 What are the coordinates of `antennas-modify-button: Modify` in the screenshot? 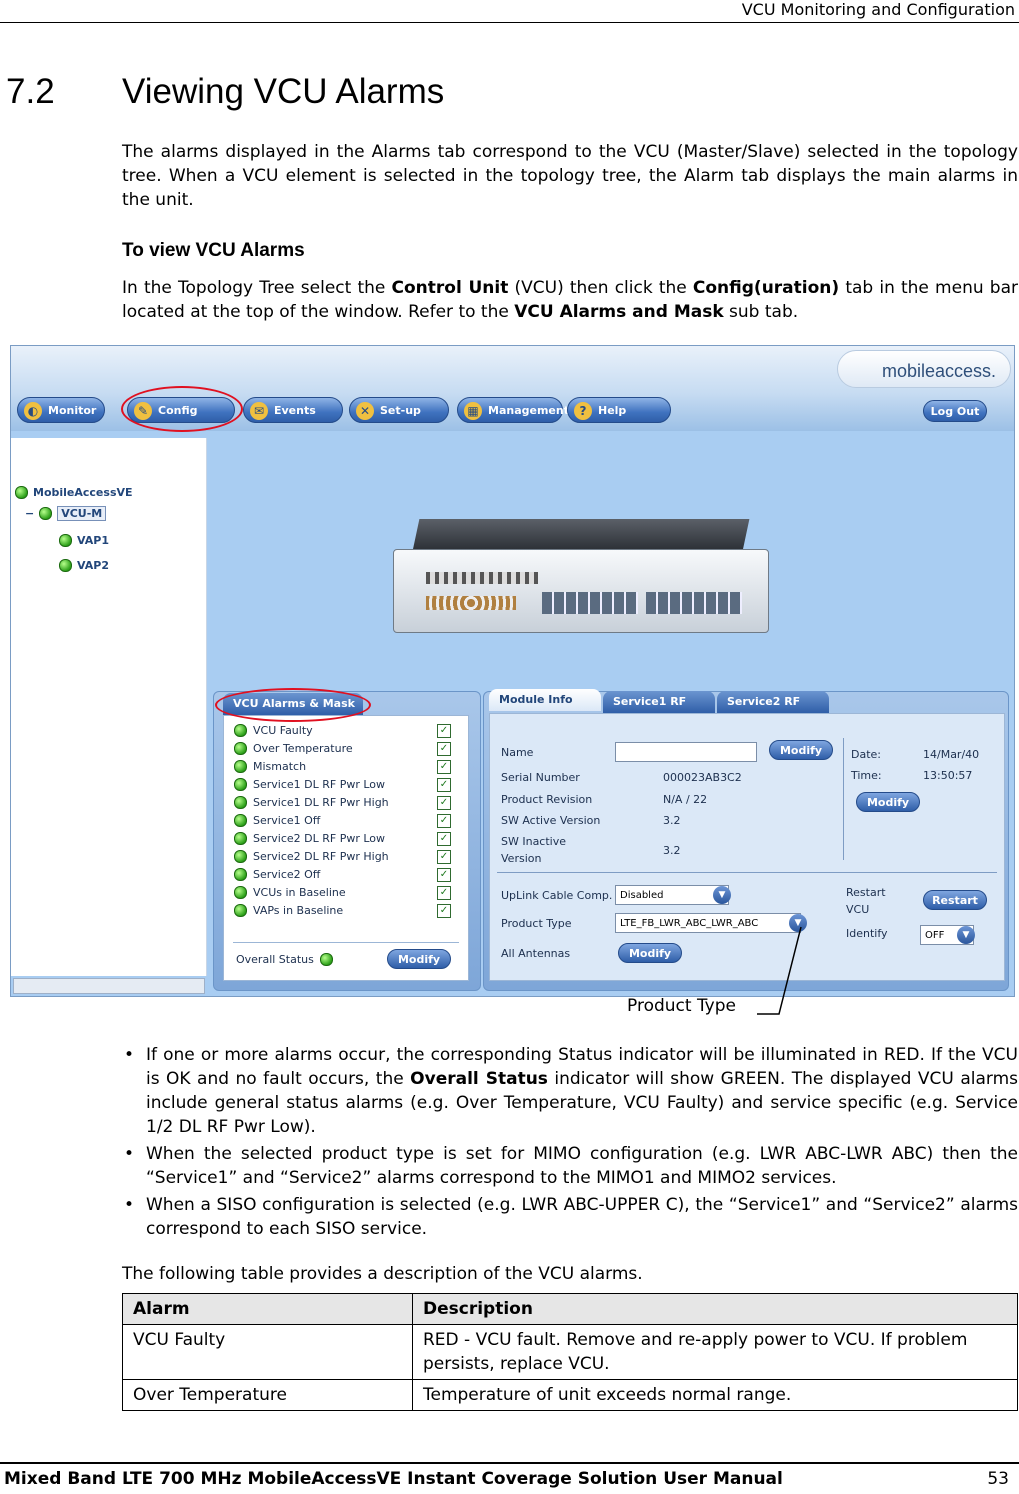 It's located at (650, 953).